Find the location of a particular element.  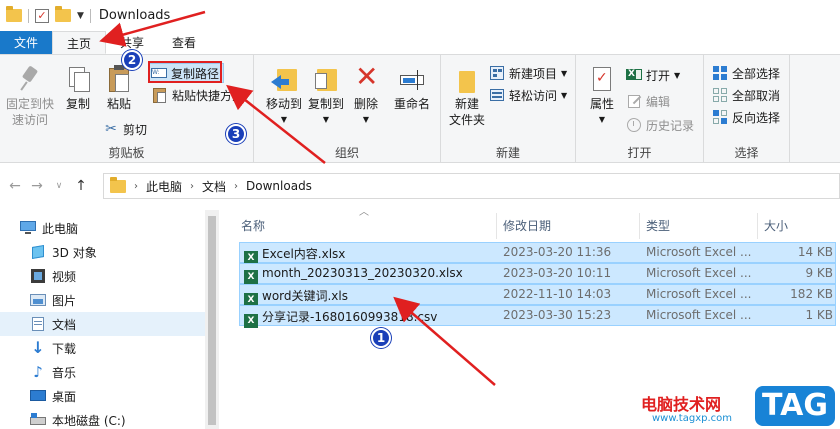

column-header-type: 类型 is located at coordinates (699, 226).